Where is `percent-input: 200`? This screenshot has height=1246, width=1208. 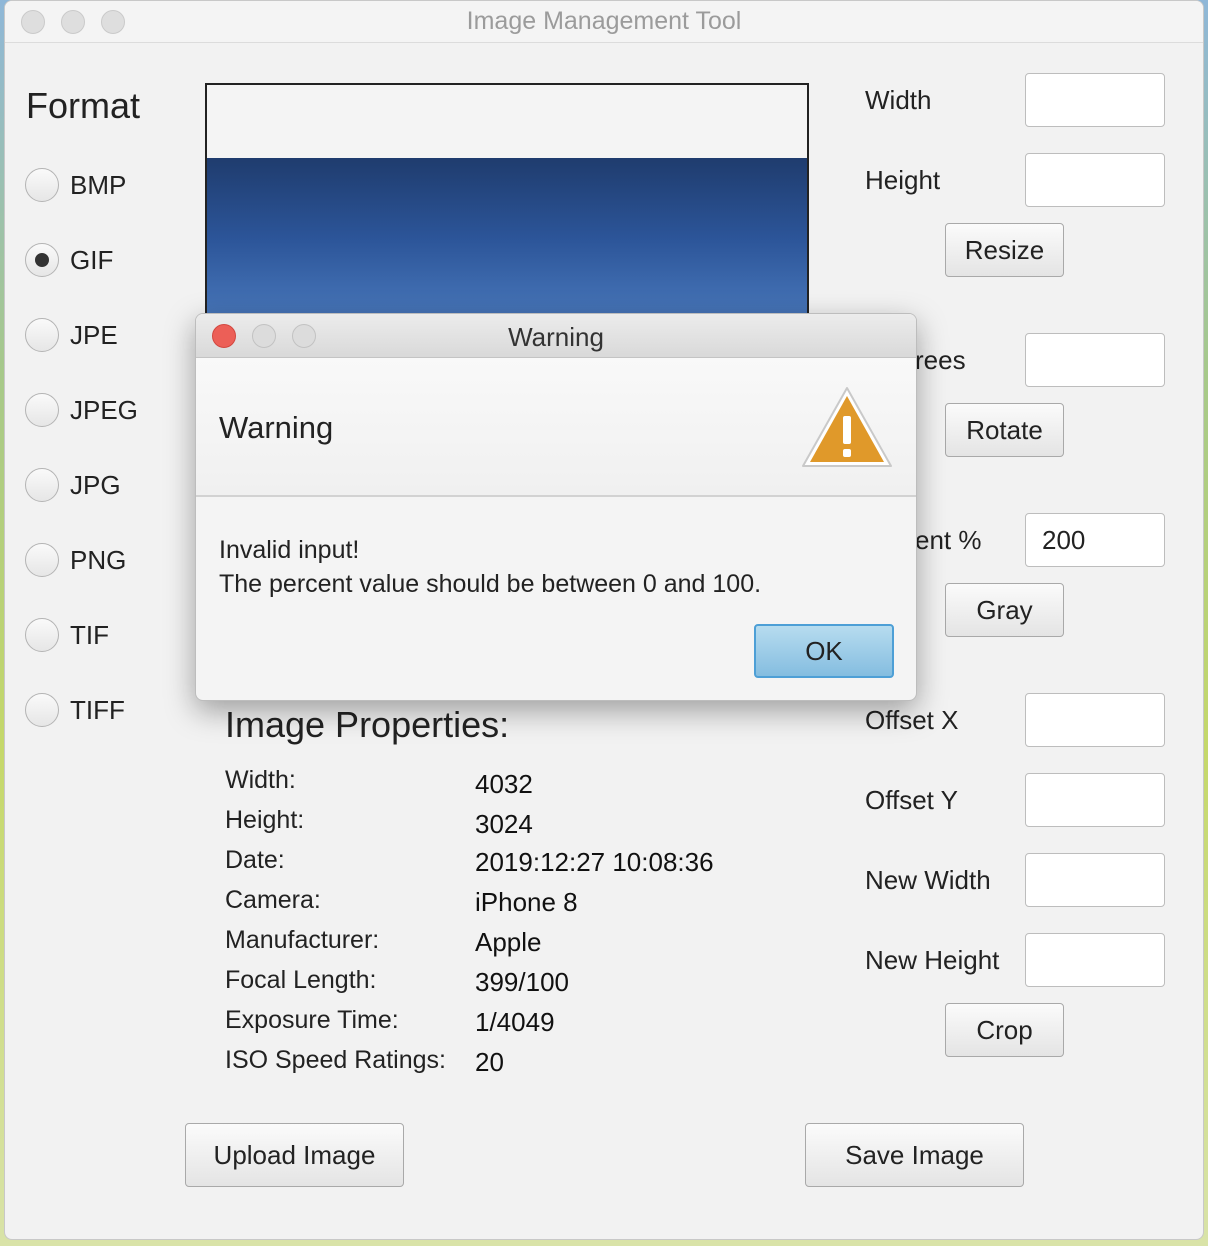 percent-input: 200 is located at coordinates (1095, 540).